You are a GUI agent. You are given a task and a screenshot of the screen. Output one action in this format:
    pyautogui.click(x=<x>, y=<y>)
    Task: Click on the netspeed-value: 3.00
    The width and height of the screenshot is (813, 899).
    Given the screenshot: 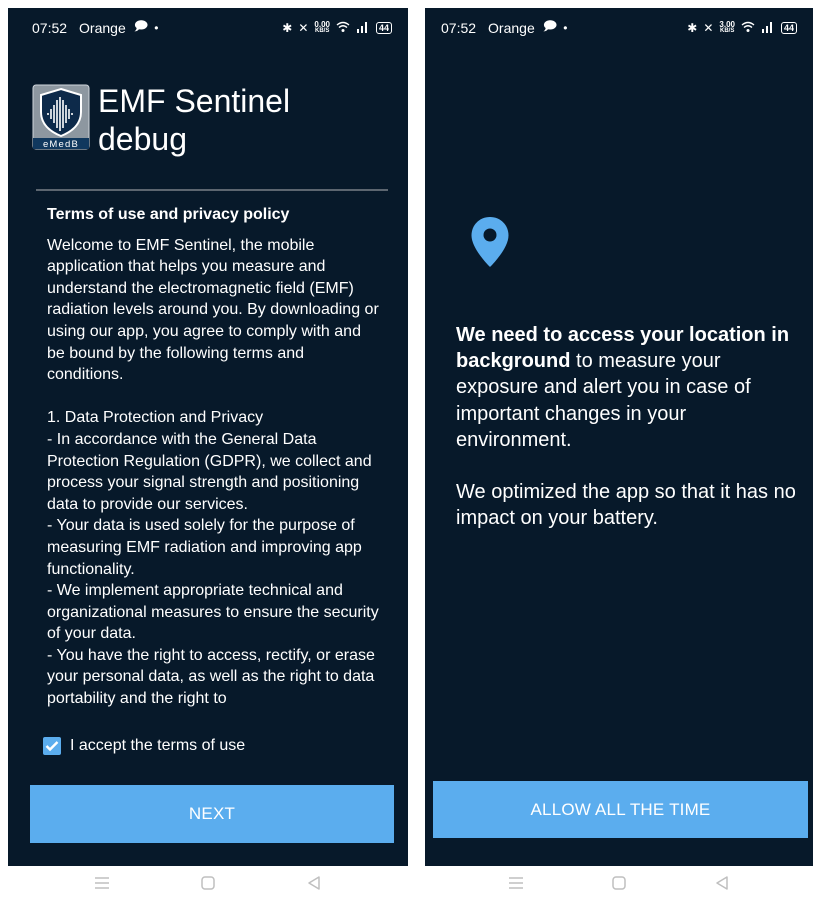 What is the action you would take?
    pyautogui.click(x=727, y=24)
    